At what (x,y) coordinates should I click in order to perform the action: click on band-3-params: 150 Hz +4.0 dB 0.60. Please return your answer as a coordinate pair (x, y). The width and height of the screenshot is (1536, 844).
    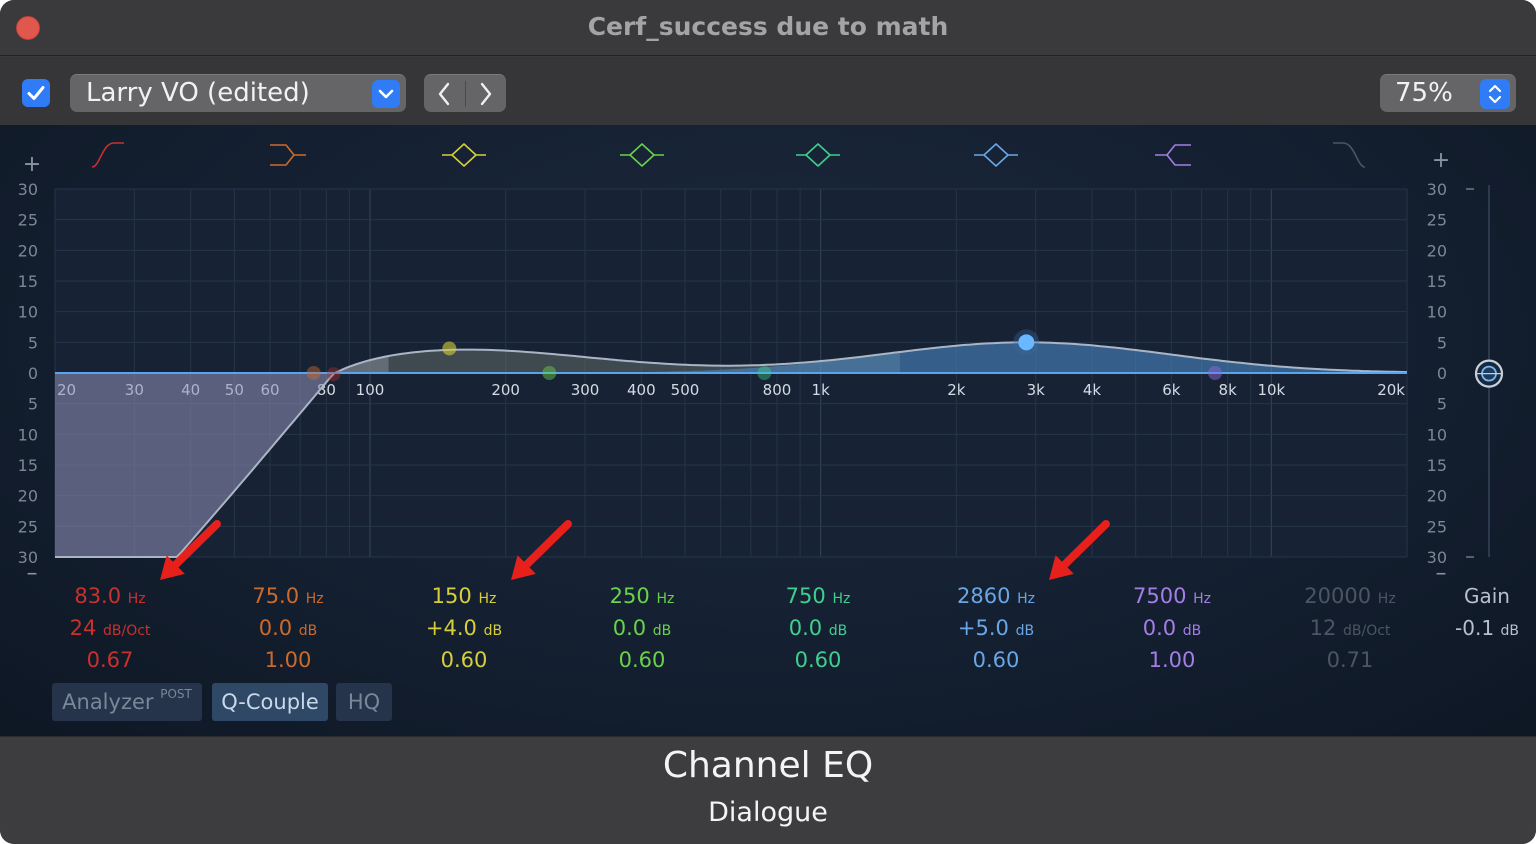
    Looking at the image, I should click on (464, 628).